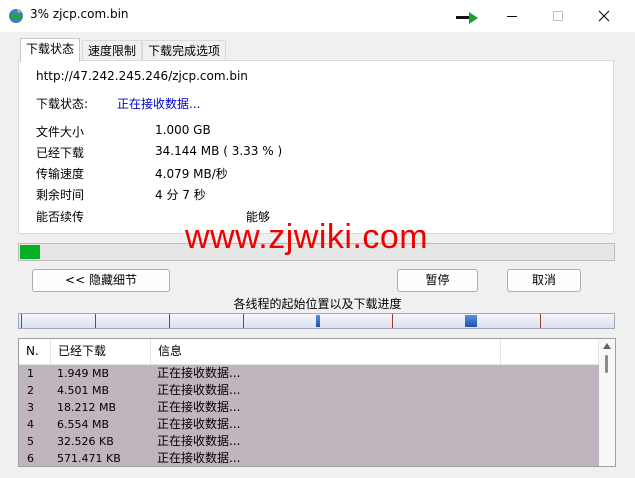  What do you see at coordinates (101, 351) in the screenshot?
I see `column-downloaded-header: 已经下载` at bounding box center [101, 351].